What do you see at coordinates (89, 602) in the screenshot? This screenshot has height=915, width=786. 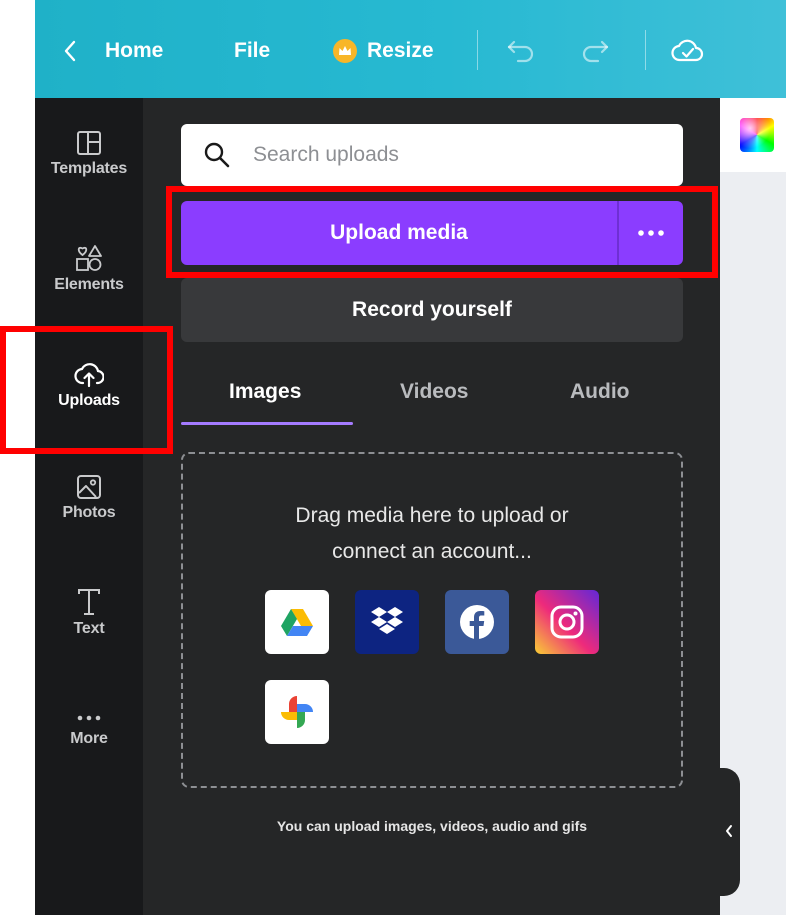 I see `text-icon` at bounding box center [89, 602].